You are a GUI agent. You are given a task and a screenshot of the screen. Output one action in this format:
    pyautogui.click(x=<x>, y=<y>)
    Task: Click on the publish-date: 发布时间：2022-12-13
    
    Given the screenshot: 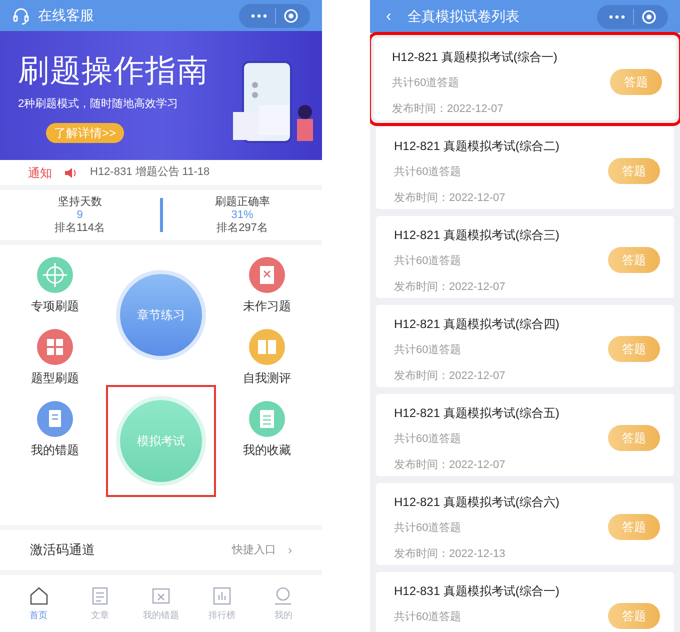 What is the action you would take?
    pyautogui.click(x=450, y=554)
    